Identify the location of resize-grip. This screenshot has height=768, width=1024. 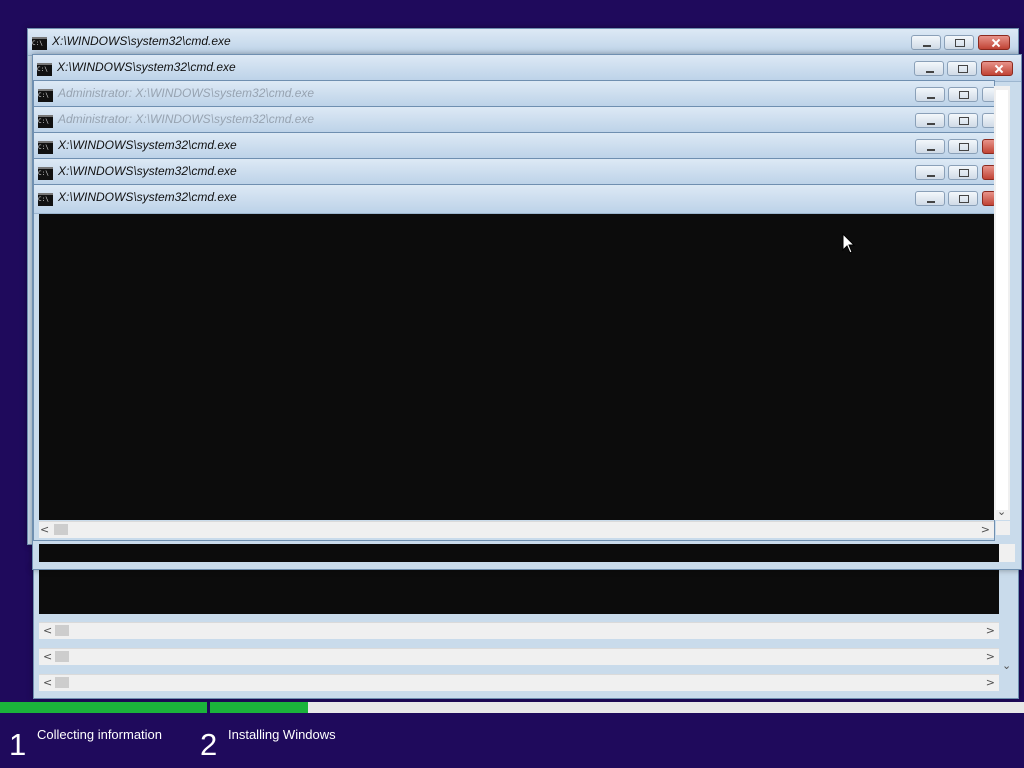
(1003, 528).